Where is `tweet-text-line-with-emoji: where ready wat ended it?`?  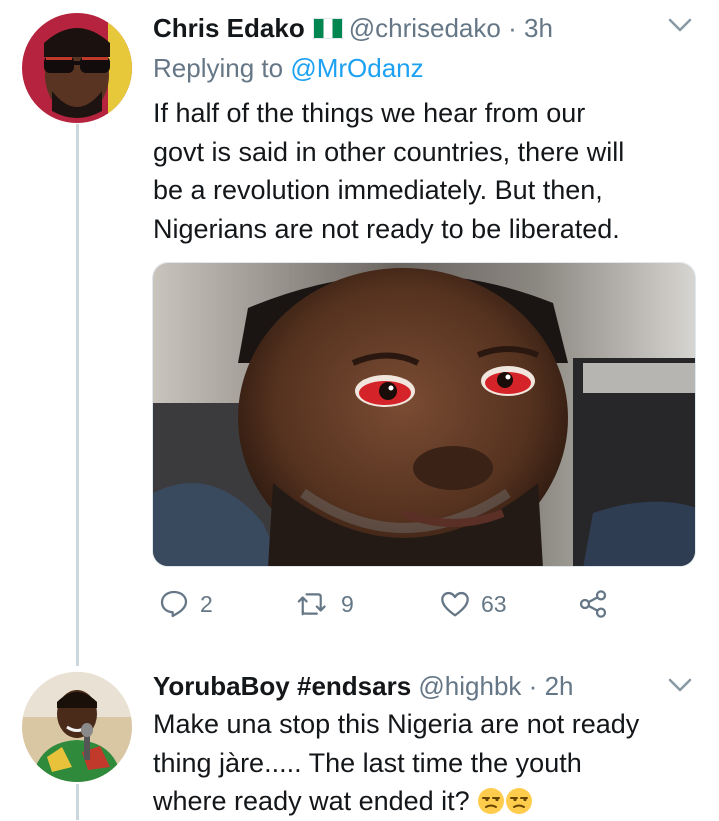 tweet-text-line-with-emoji: where ready wat ended it? is located at coordinates (396, 801).